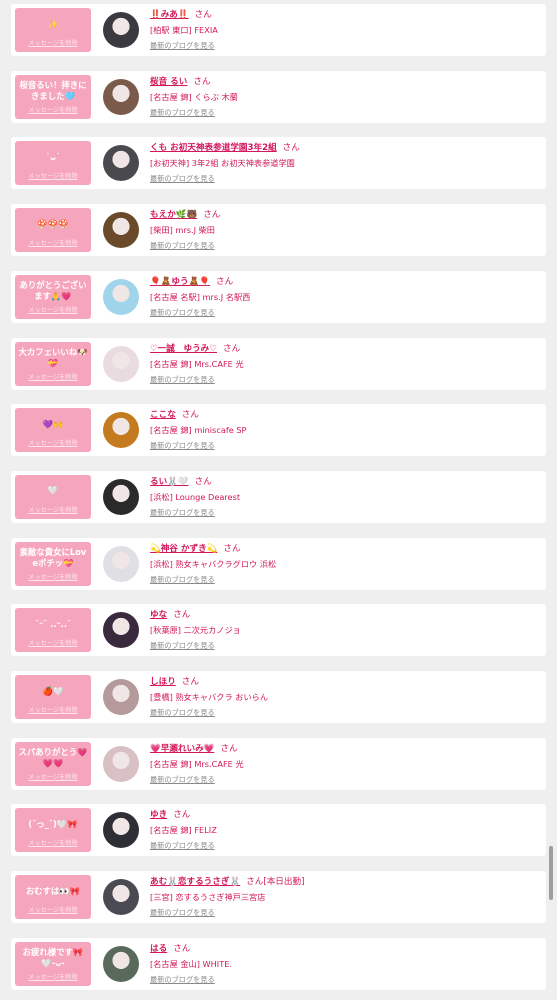 Image resolution: width=557 pixels, height=1000 pixels. What do you see at coordinates (183, 349) in the screenshot?
I see `cast-name-link: ♡一誠 ゆうみ♡` at bounding box center [183, 349].